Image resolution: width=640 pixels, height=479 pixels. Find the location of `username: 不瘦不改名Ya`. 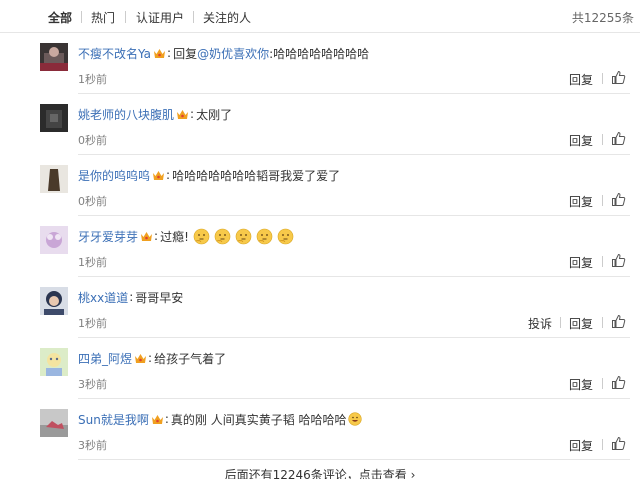

username: 不瘦不改名Ya is located at coordinates (114, 53).